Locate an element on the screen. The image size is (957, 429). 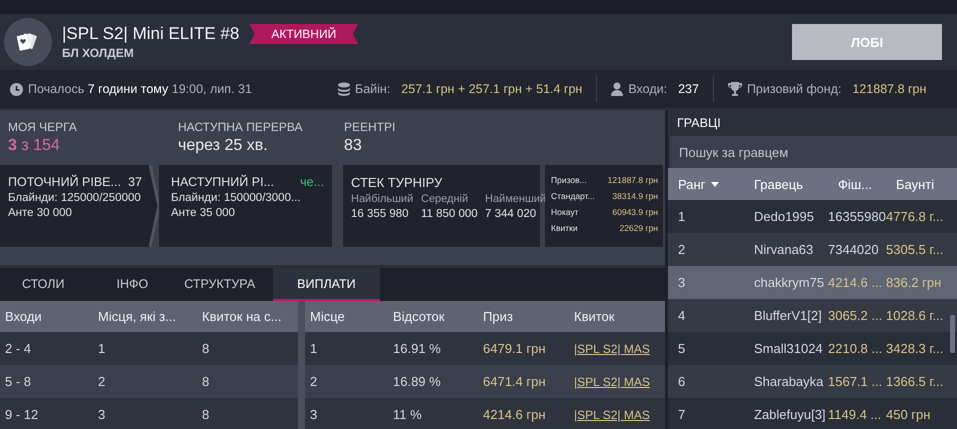
table-cell: 6 is located at coordinates (706, 381).